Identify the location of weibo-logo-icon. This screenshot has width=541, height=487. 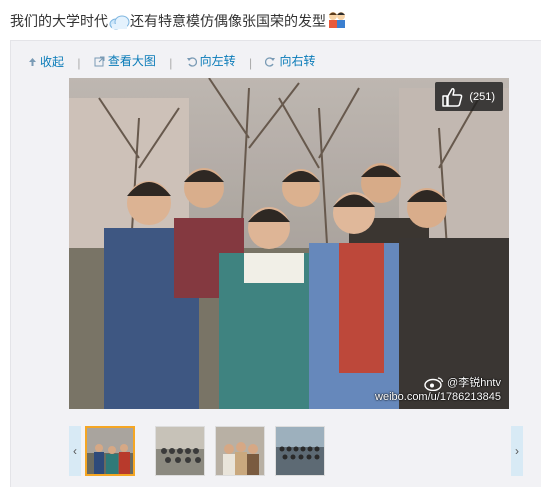
(434, 384).